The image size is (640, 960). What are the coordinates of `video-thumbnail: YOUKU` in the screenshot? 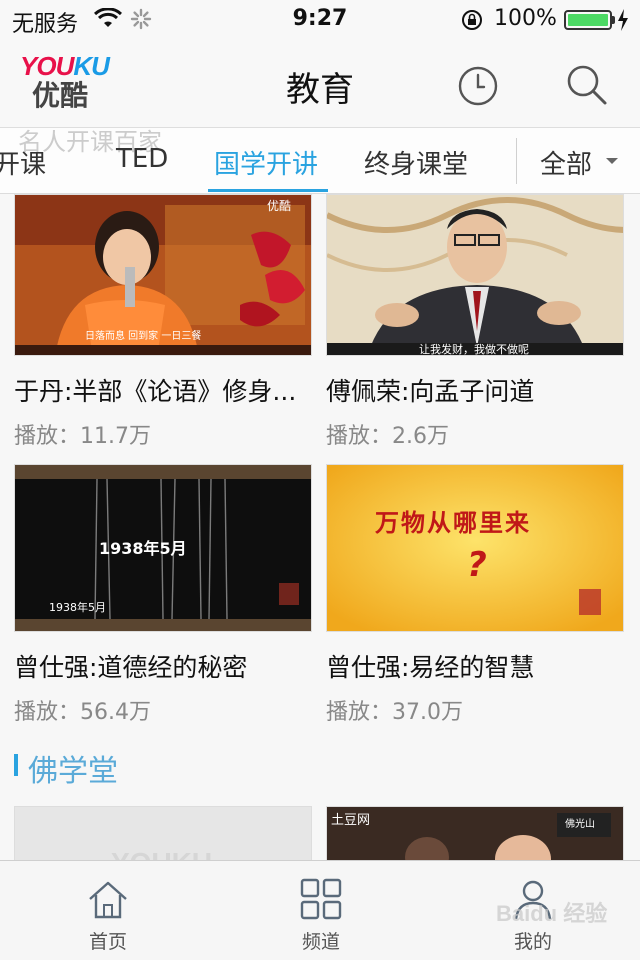 It's located at (163, 833).